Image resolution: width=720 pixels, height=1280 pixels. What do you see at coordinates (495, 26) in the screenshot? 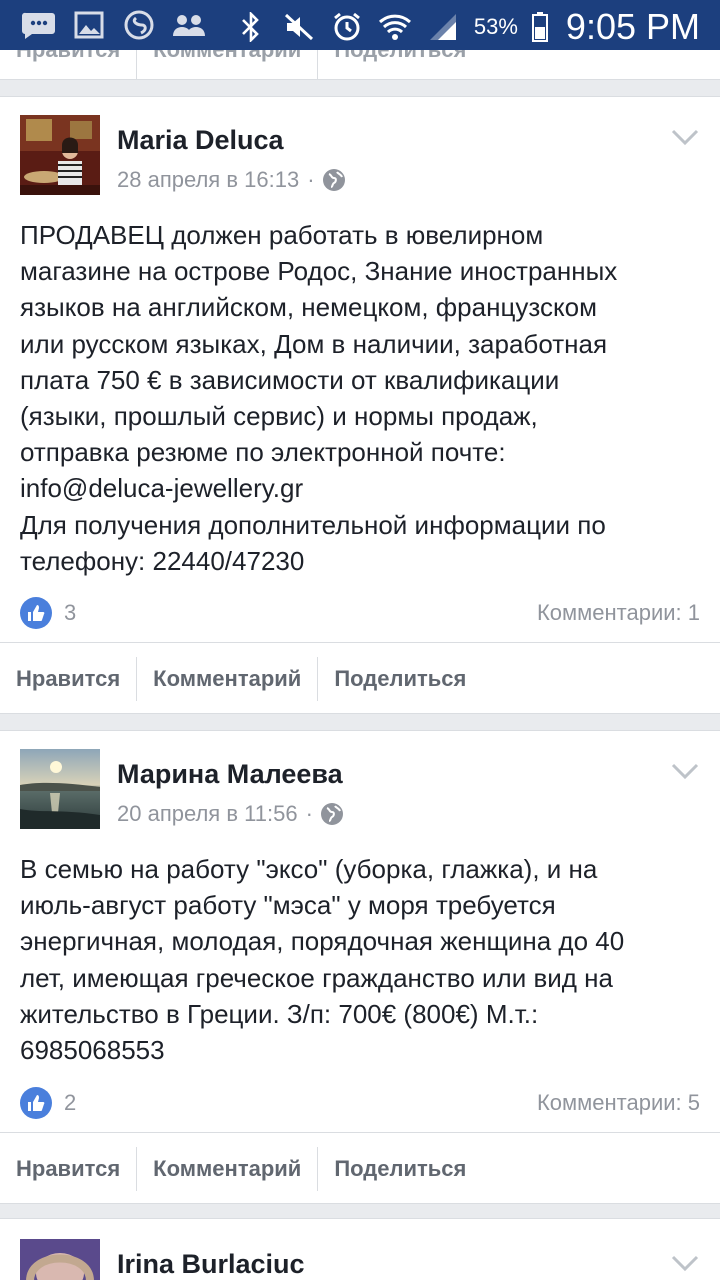
I see `battery-percent: 53%` at bounding box center [495, 26].